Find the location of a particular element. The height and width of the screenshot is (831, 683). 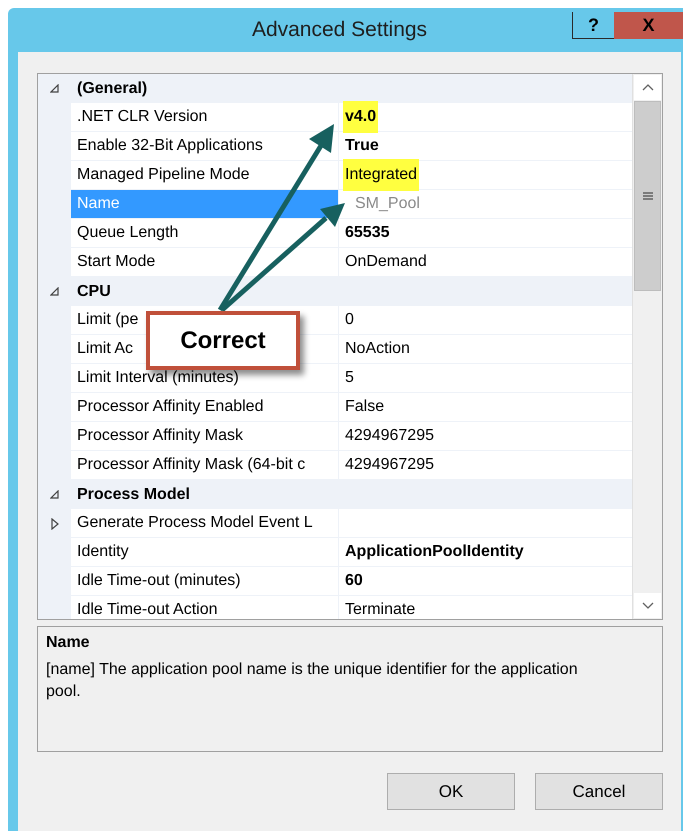

ok-button: OK is located at coordinates (451, 791).